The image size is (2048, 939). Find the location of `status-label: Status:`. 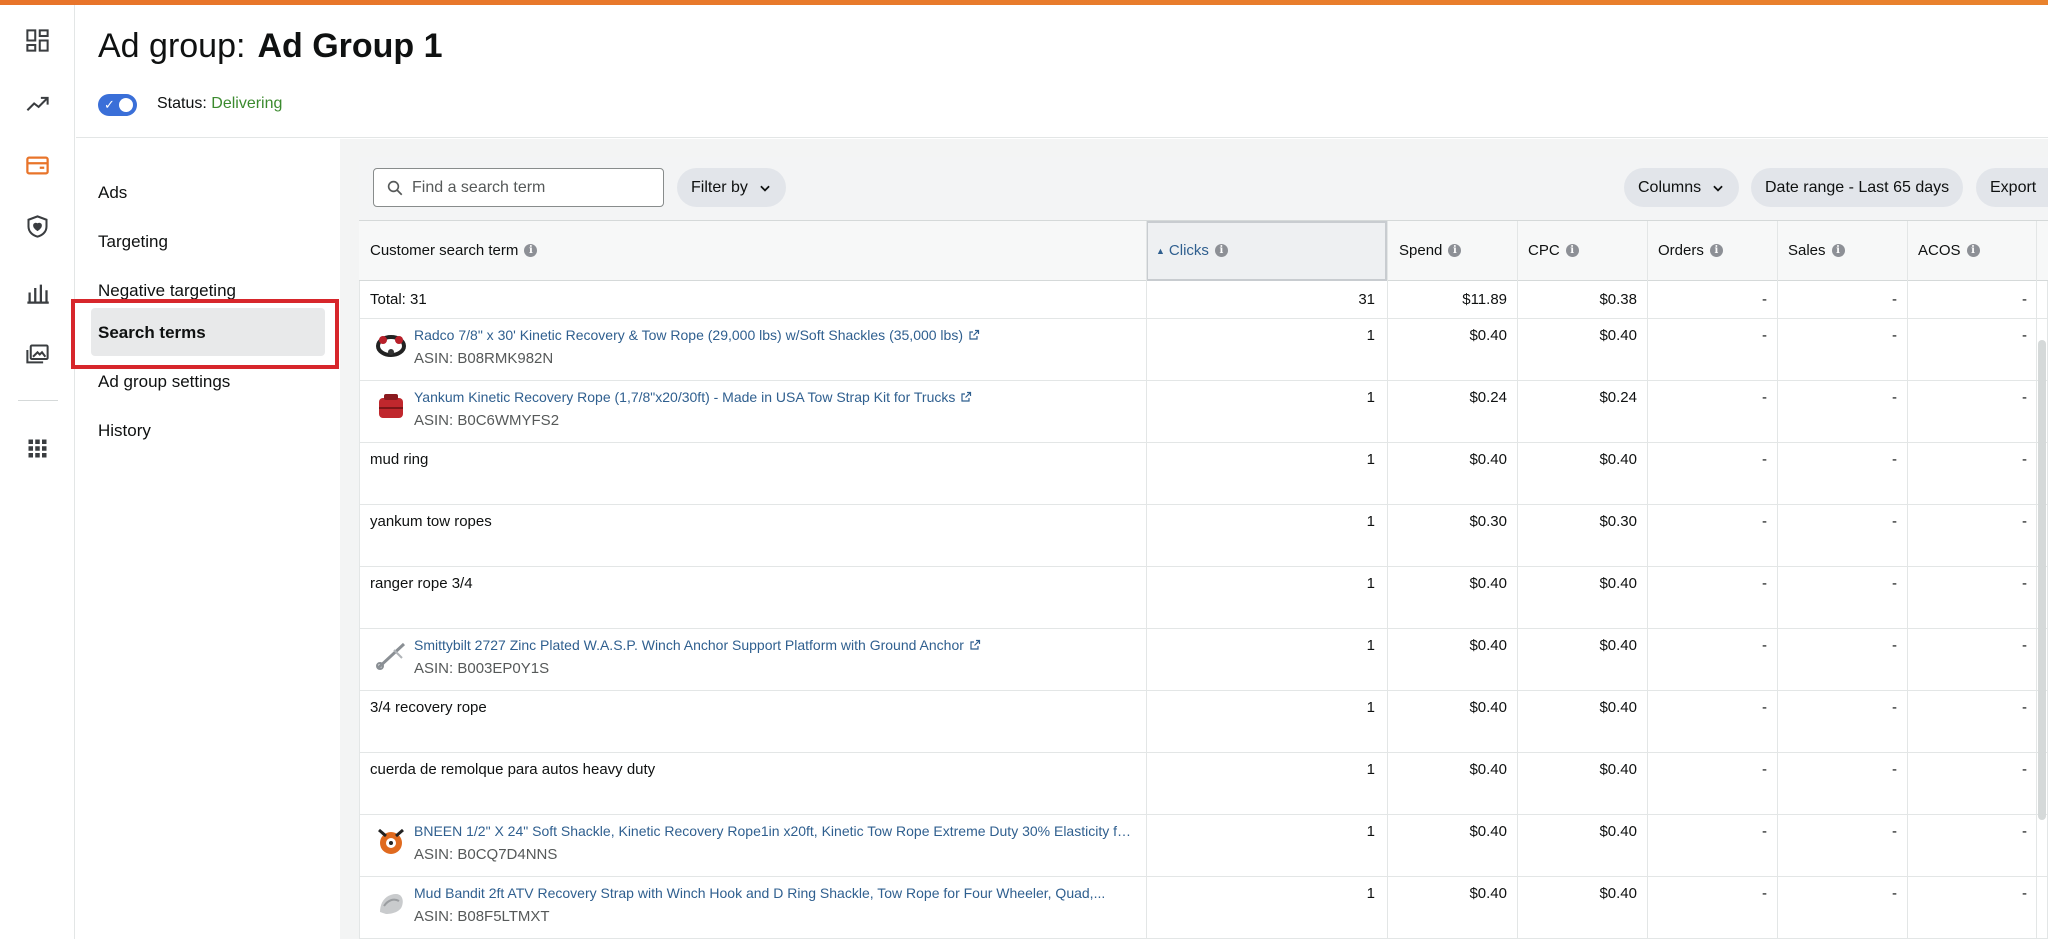

status-label: Status: is located at coordinates (182, 103).